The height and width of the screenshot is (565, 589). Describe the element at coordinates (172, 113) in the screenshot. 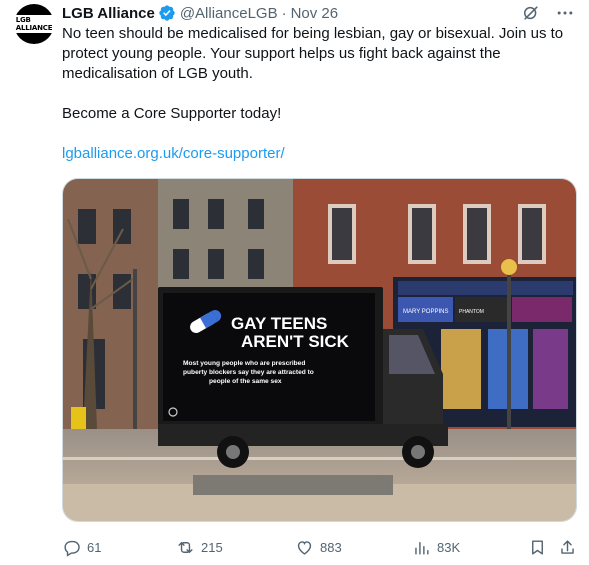

I see `tweet-paragraph-2: Become a Core Supporter today!` at that location.